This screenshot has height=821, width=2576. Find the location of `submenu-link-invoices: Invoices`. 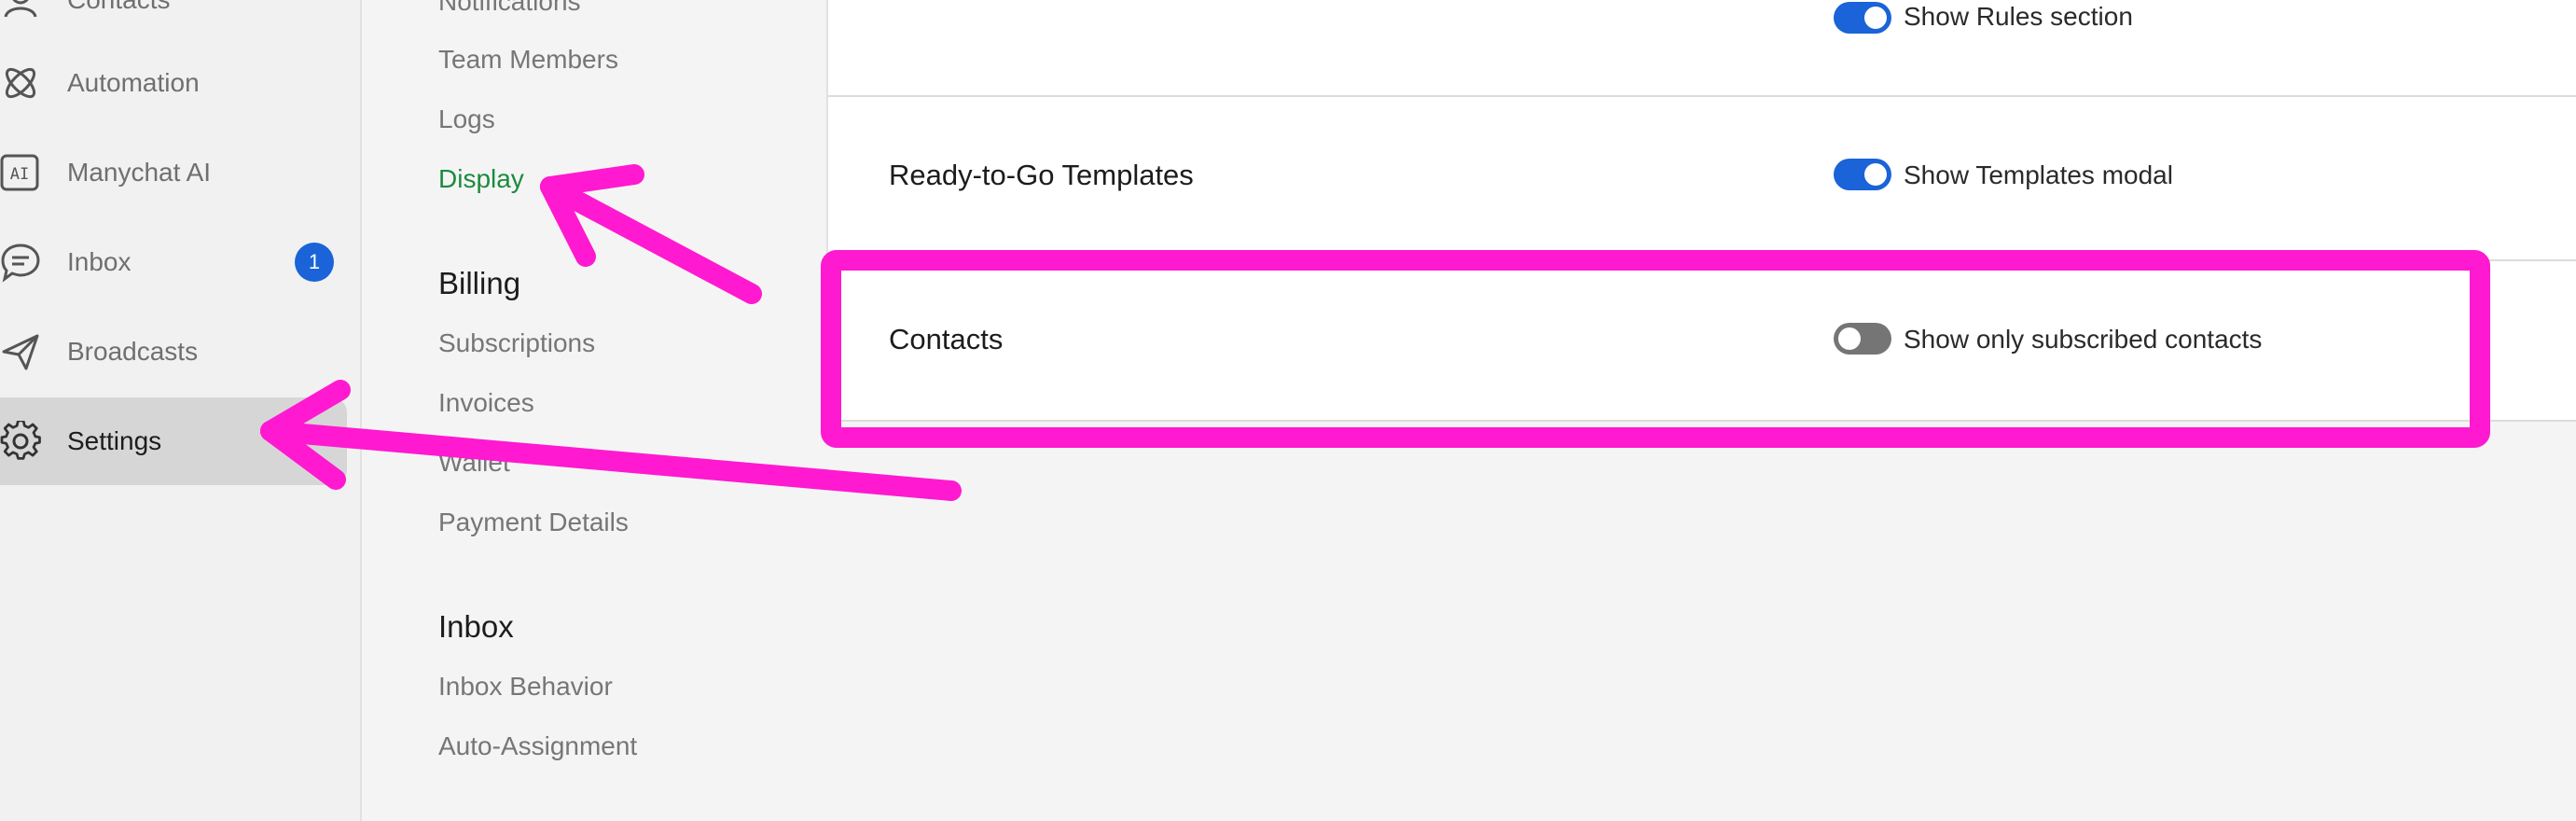

submenu-link-invoices: Invoices is located at coordinates (486, 403).